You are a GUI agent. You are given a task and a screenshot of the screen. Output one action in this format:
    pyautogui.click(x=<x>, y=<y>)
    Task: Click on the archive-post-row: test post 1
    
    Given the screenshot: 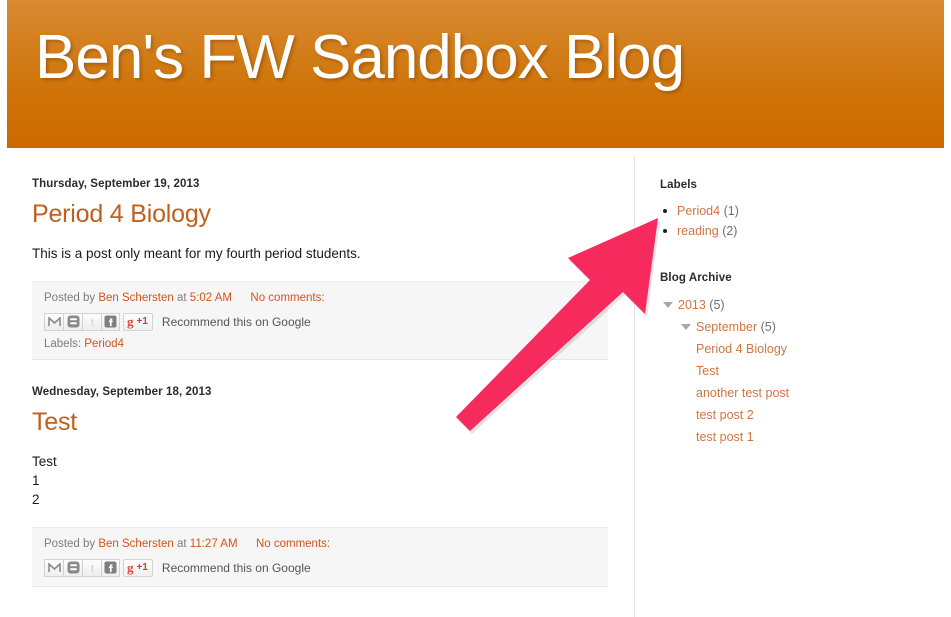 What is the action you would take?
    pyautogui.click(x=802, y=437)
    